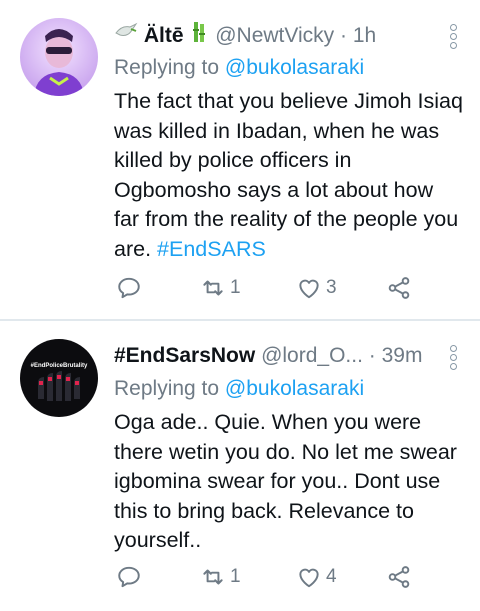 The image size is (480, 611). What do you see at coordinates (331, 287) in the screenshot?
I see `like-count: 3` at bounding box center [331, 287].